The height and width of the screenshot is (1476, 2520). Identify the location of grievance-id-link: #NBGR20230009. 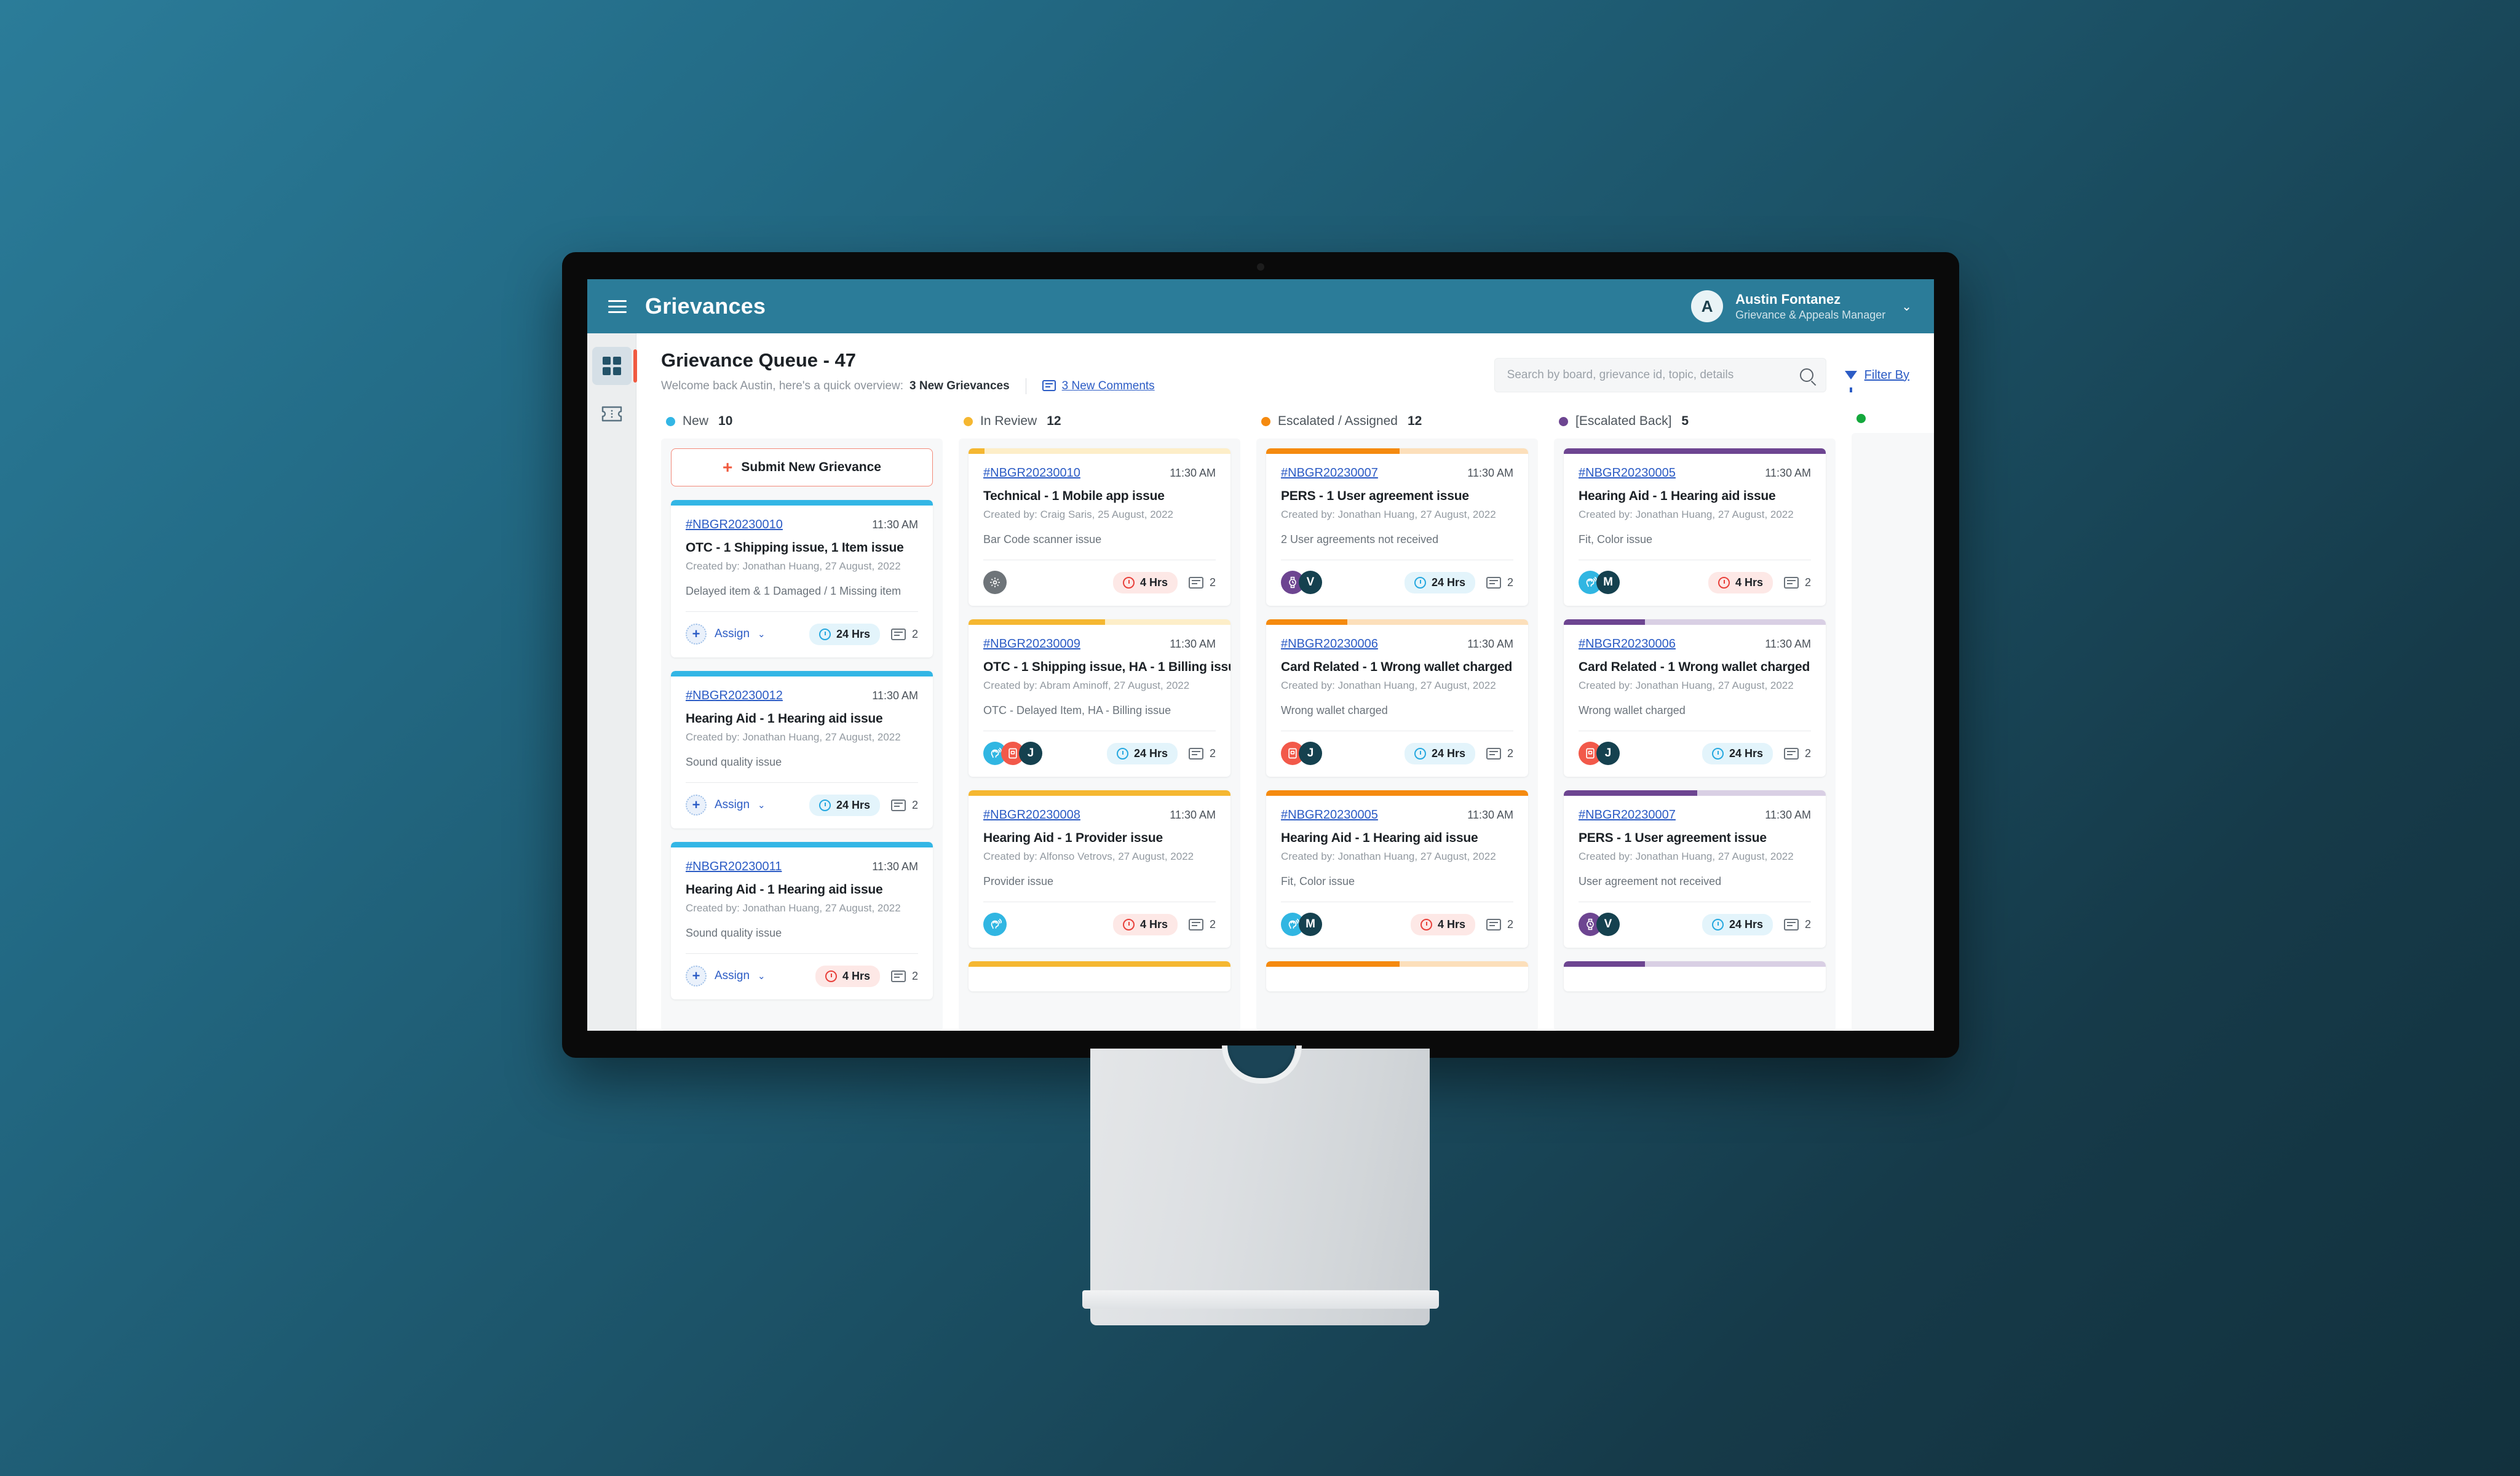
(1031, 644).